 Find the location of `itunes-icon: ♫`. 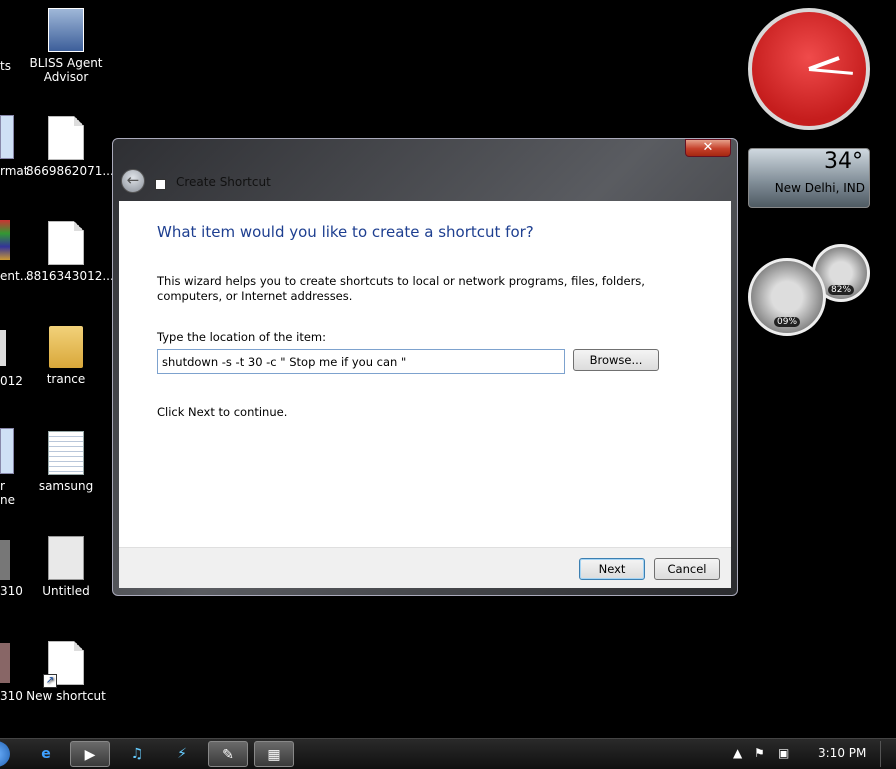

itunes-icon: ♫ is located at coordinates (137, 754).